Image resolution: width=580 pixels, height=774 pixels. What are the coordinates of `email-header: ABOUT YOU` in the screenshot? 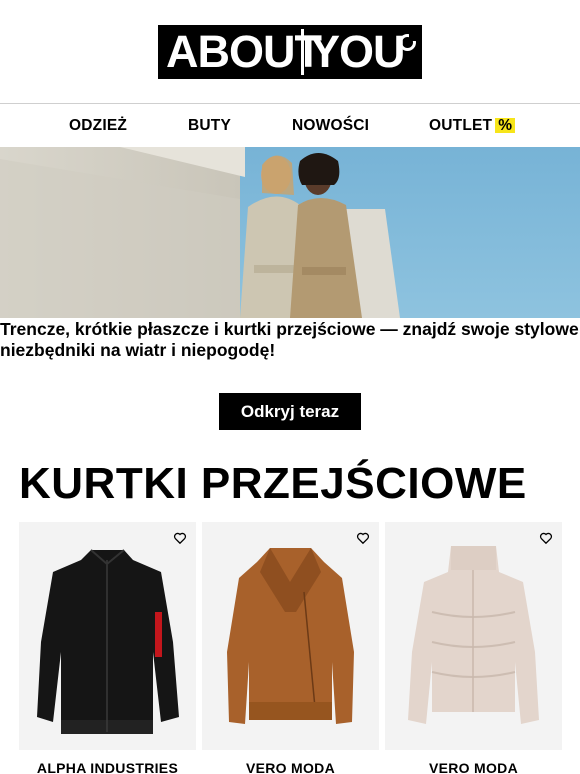 It's located at (290, 52).